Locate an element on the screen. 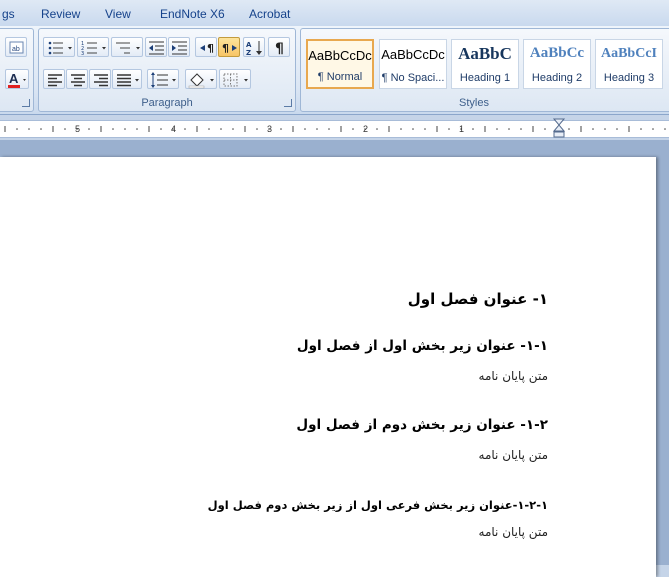 This screenshot has height=577, width=669. multilevel-list-button is located at coordinates (127, 47).